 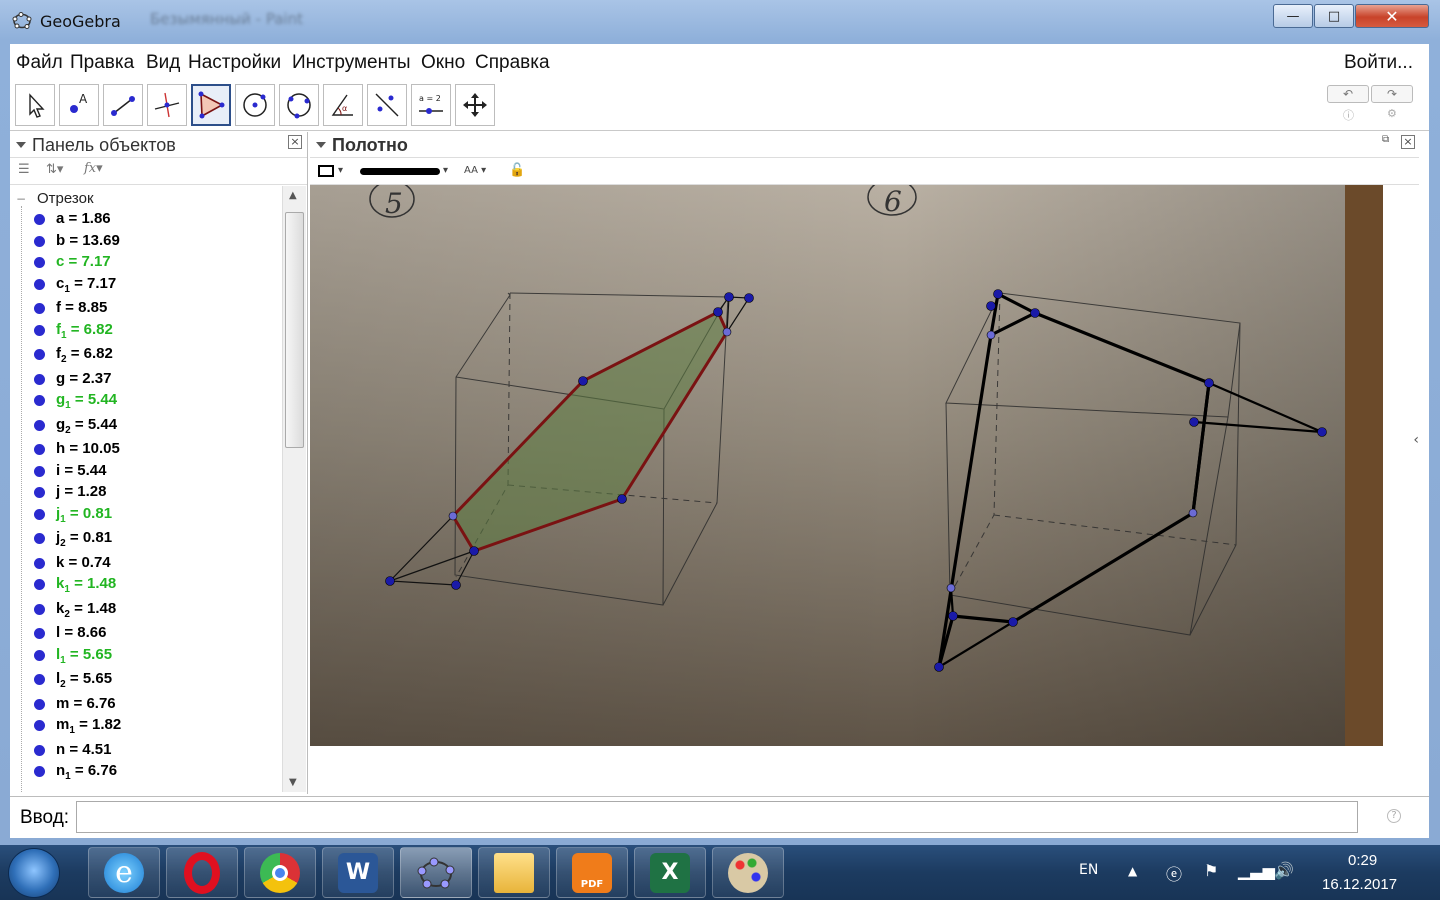 What do you see at coordinates (83, 261) in the screenshot?
I see `algebra-item-text: c = 7.17` at bounding box center [83, 261].